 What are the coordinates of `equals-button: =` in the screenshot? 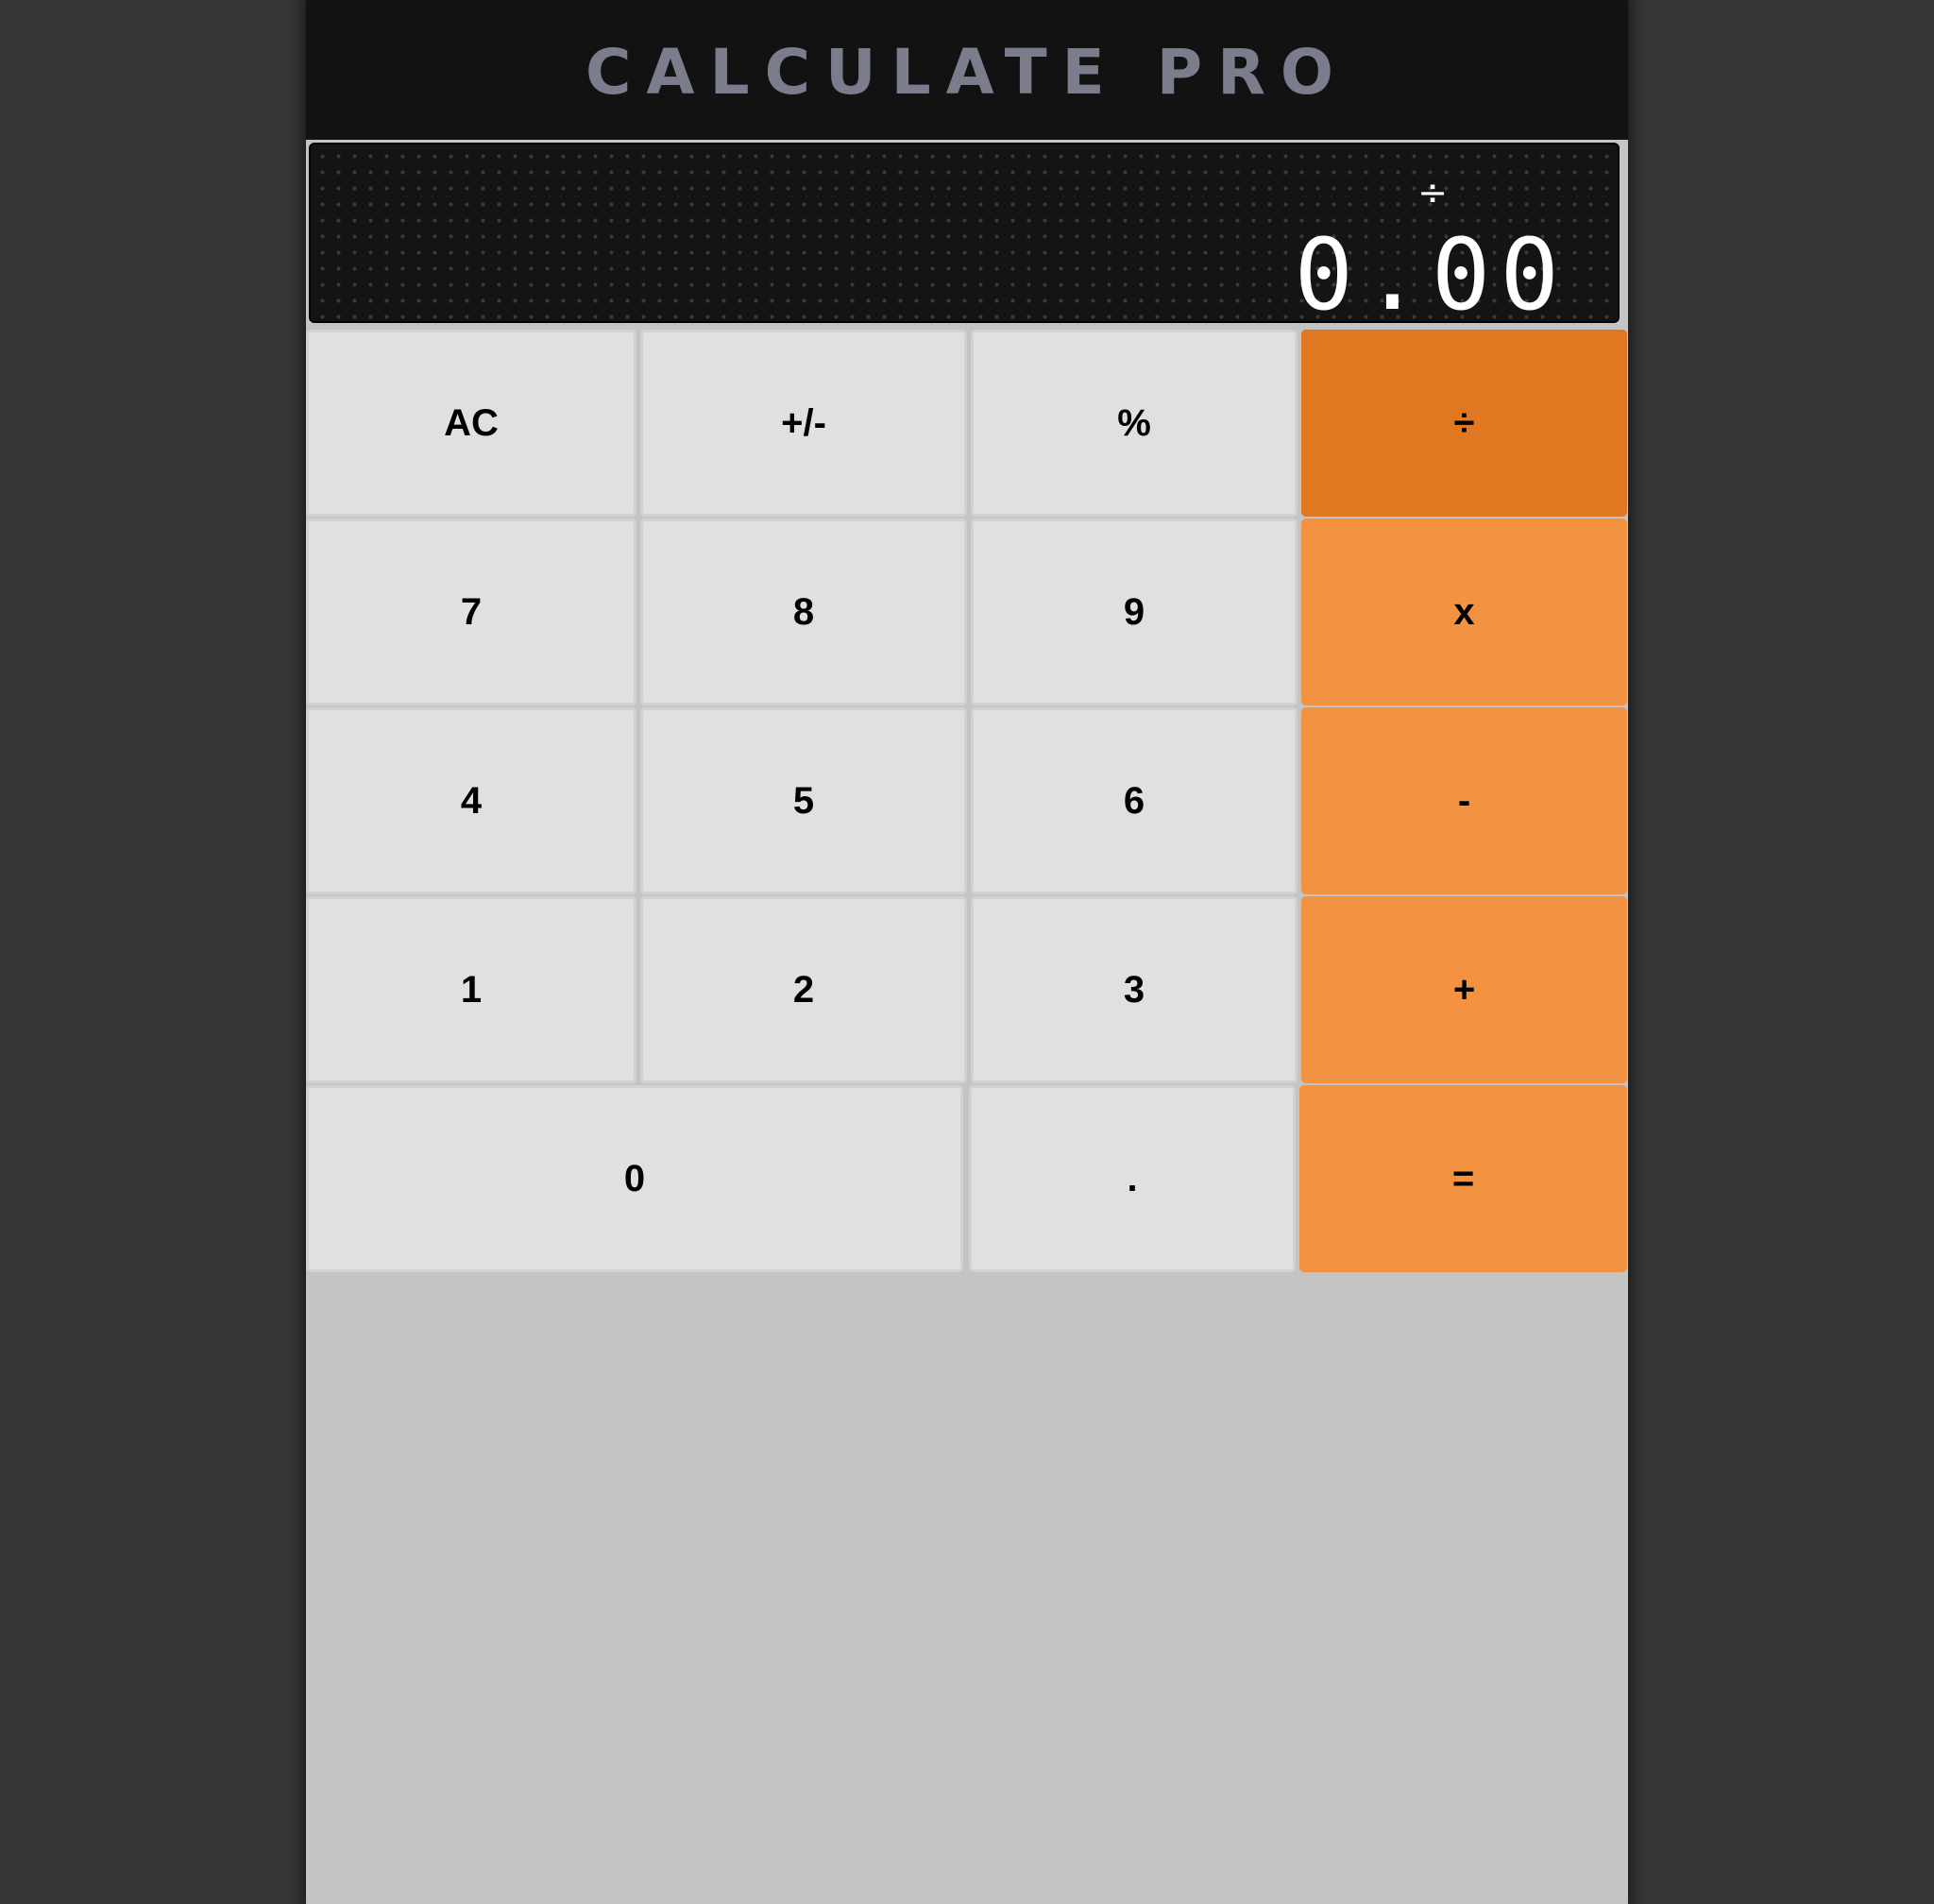 It's located at (1463, 1178).